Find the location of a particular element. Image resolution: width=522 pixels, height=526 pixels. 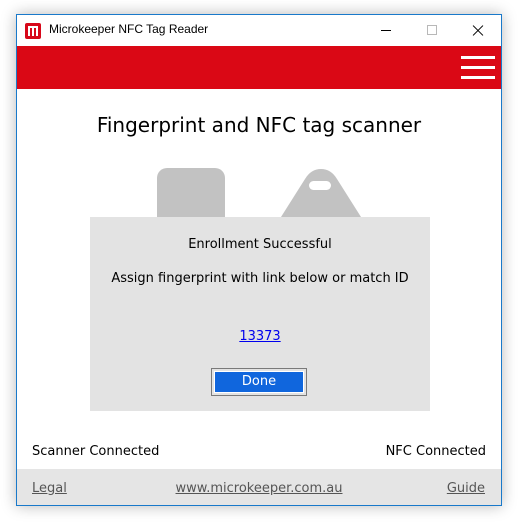

website-link: www.microkeeper.com.au is located at coordinates (259, 488).